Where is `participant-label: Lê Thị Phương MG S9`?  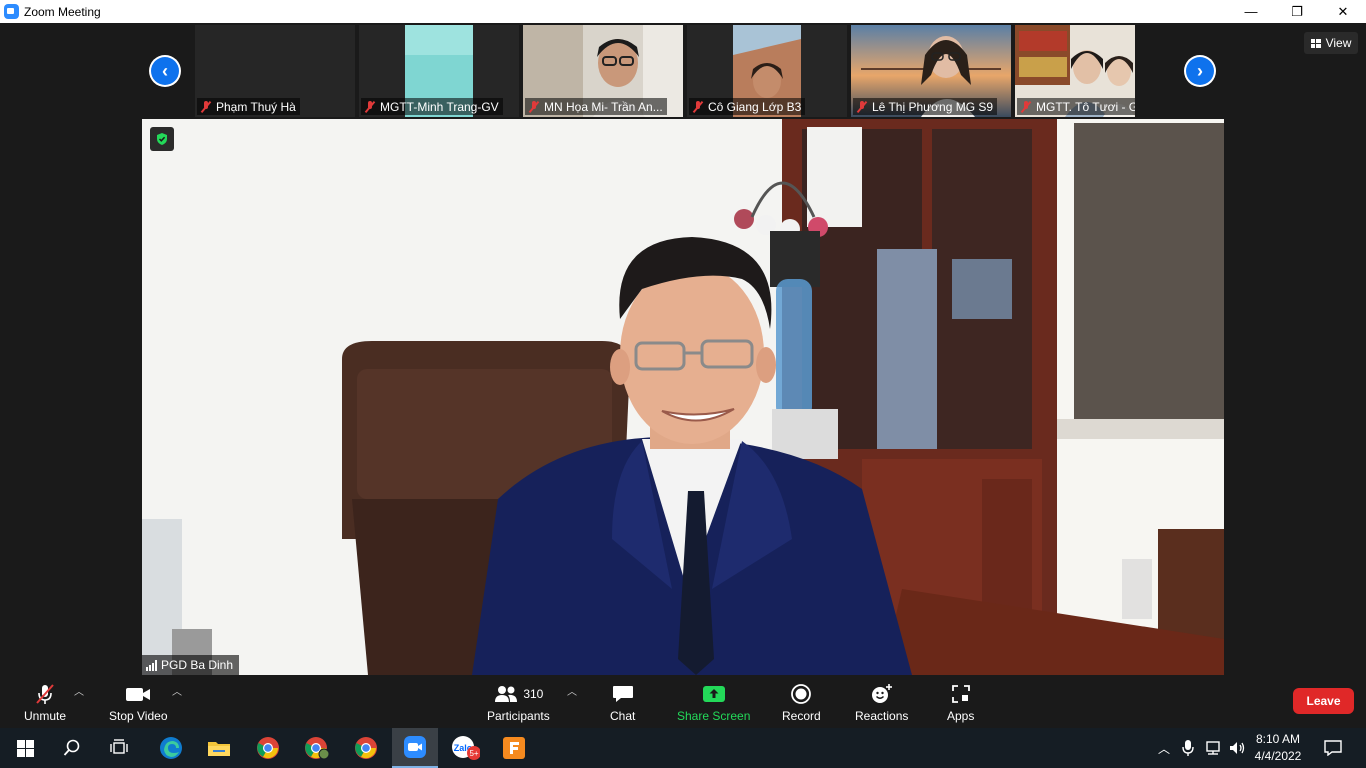 participant-label: Lê Thị Phương MG S9 is located at coordinates (925, 106).